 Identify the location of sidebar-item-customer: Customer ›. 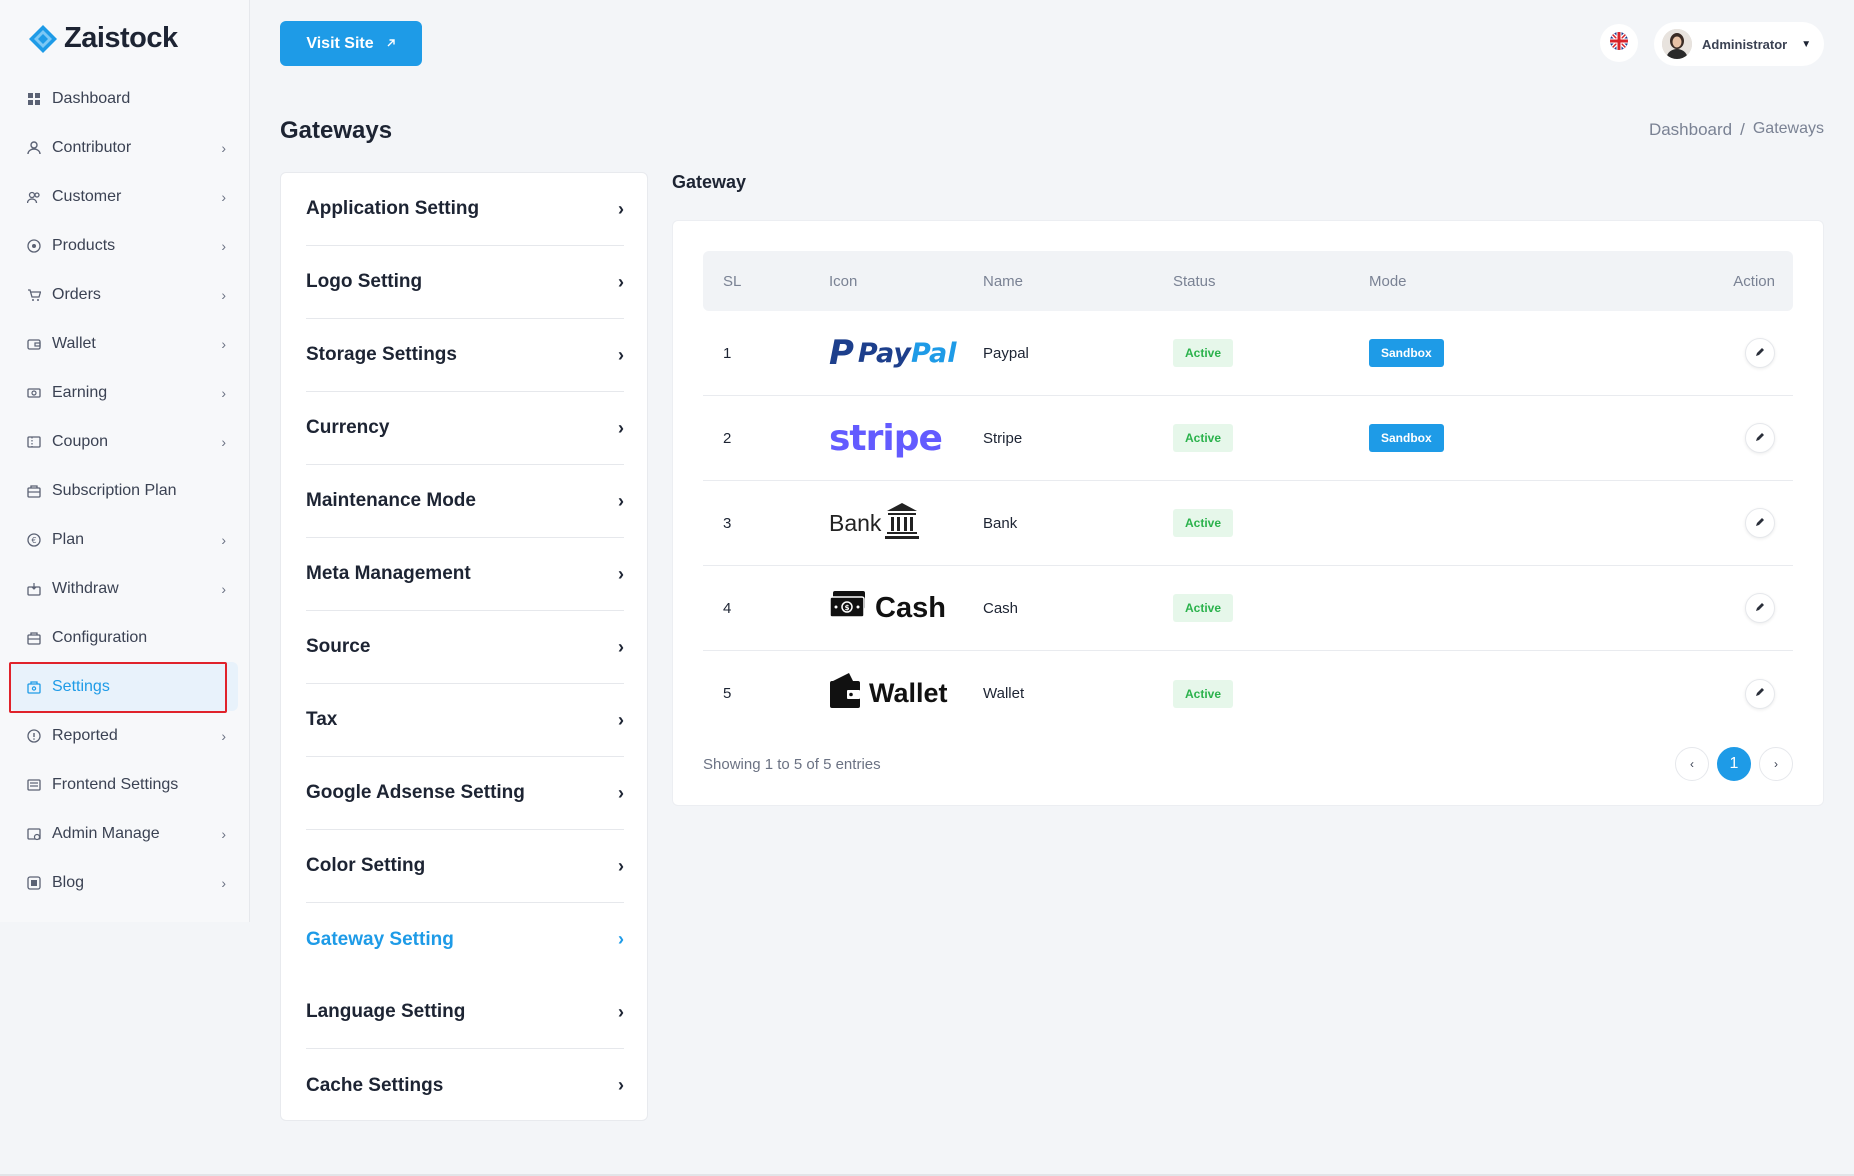
(124, 196).